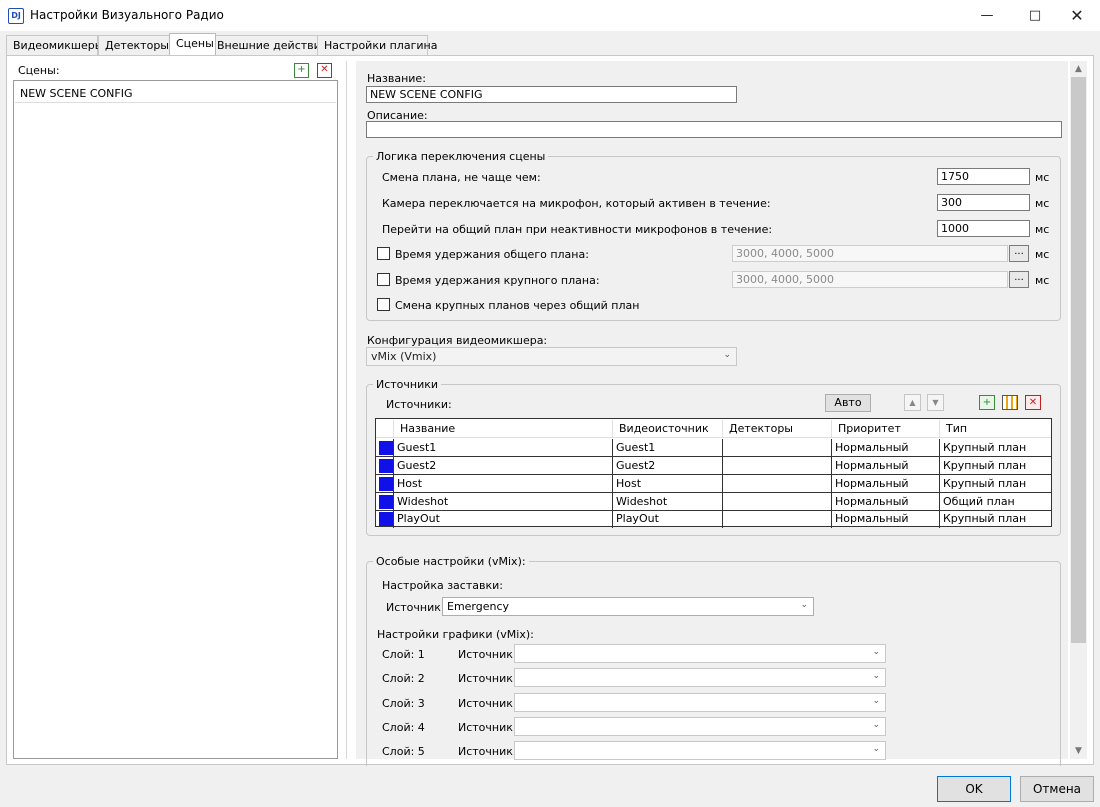 The width and height of the screenshot is (1100, 807). I want to click on tab-scenes: Сцены, so click(192, 44).